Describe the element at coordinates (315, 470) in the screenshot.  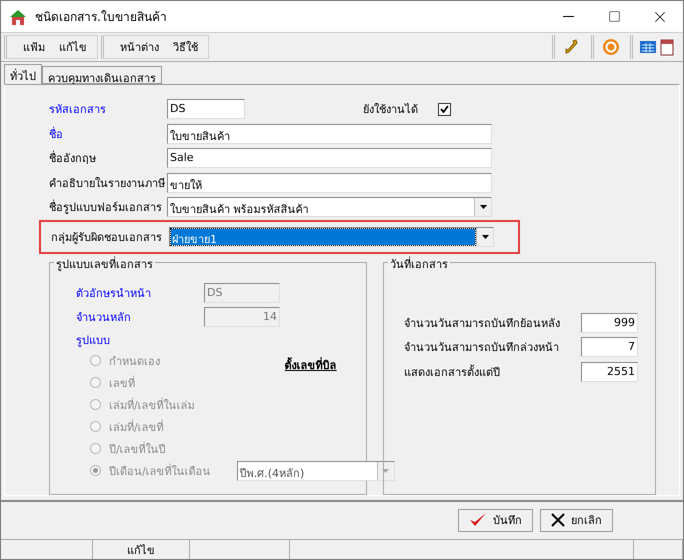
I see `dropdown-field: ปีพ.ศ.(4หลัก)` at that location.